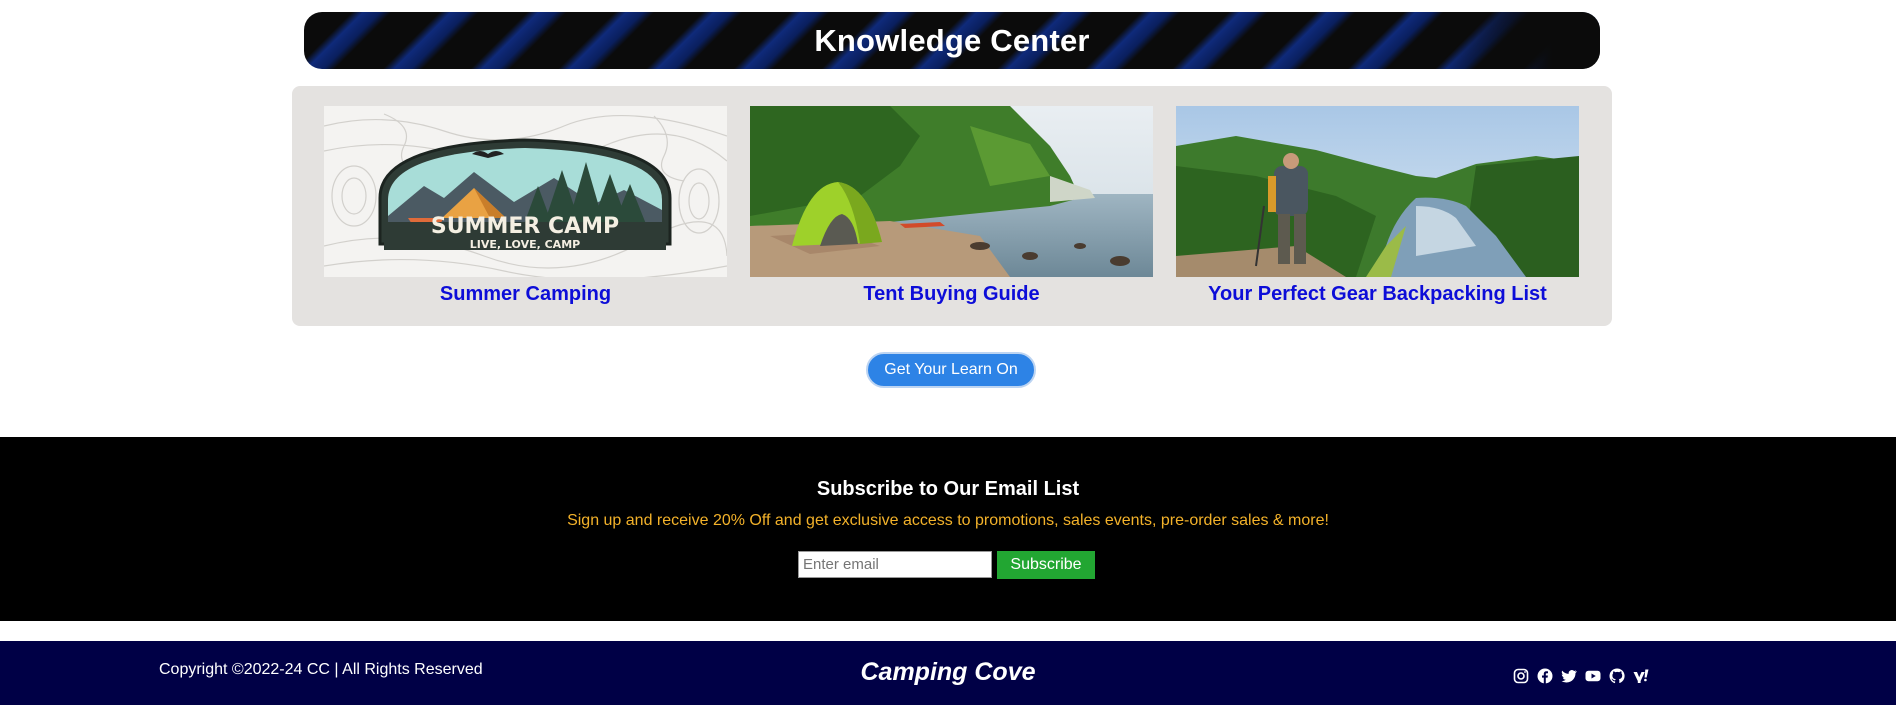  Describe the element at coordinates (948, 489) in the screenshot. I see `subscribe-title: Subscribe to Our Email List` at that location.